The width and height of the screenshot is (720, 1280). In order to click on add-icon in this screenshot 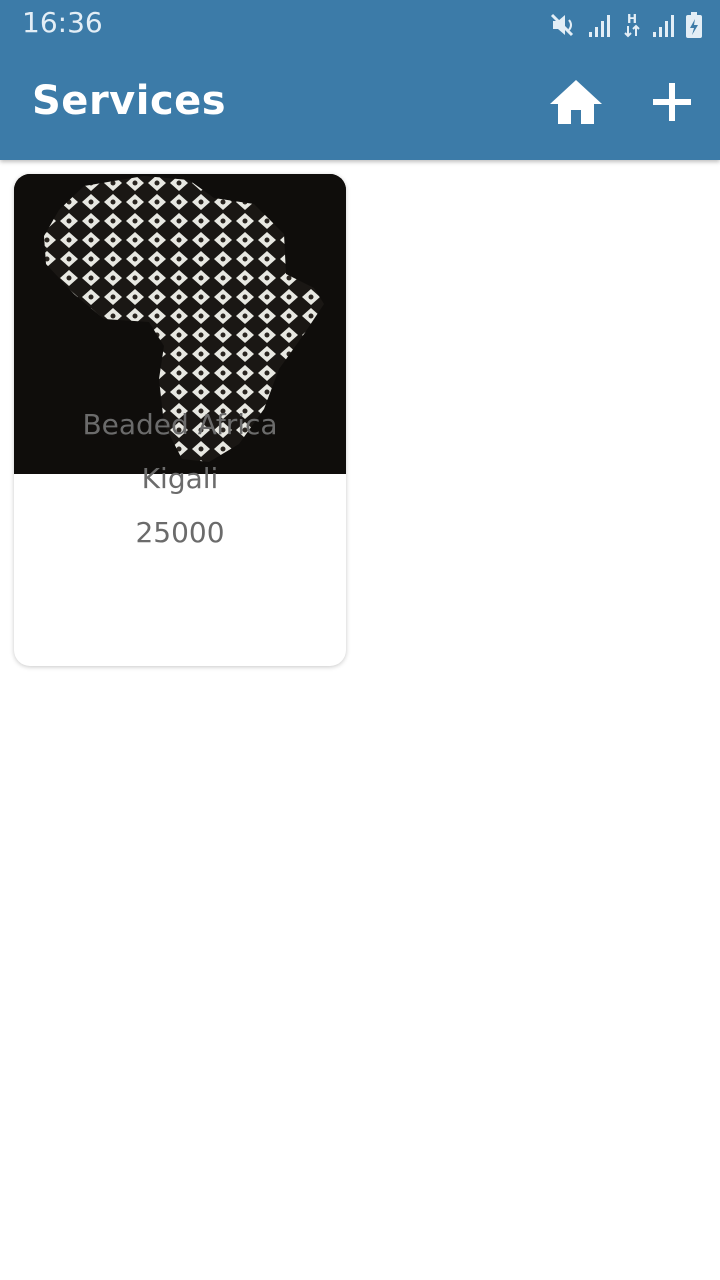, I will do `click(672, 104)`.